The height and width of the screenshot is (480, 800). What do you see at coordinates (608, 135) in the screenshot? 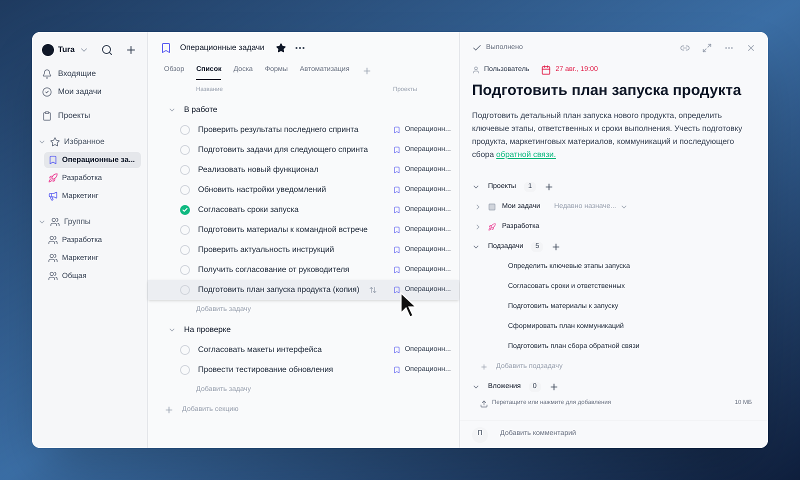
I see `task-description: Подготовить детальный план запуска нового продукта, определить ключевые этапы, ответственных и сроки выполнения. Учесть подготовку продукта, маркетинговых материалов, коммуникаций и последующего сбора обратной связи.` at bounding box center [608, 135].